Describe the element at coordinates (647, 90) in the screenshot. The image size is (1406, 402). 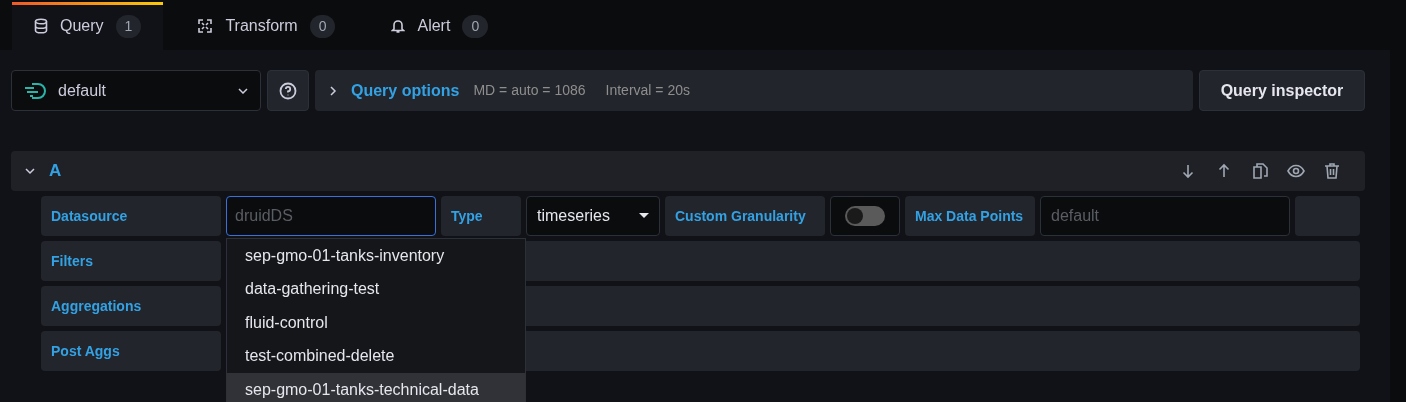
I see `interval-info: Interval = 20s` at that location.